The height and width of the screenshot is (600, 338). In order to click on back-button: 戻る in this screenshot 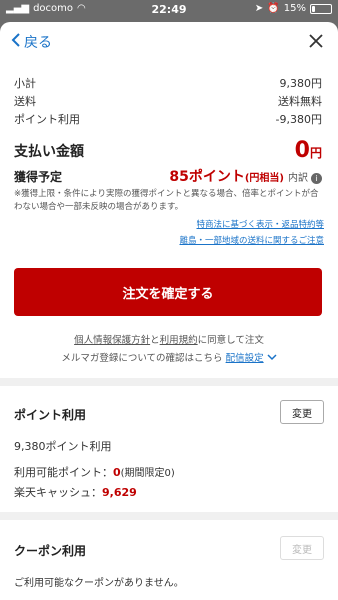, I will do `click(31, 42)`.